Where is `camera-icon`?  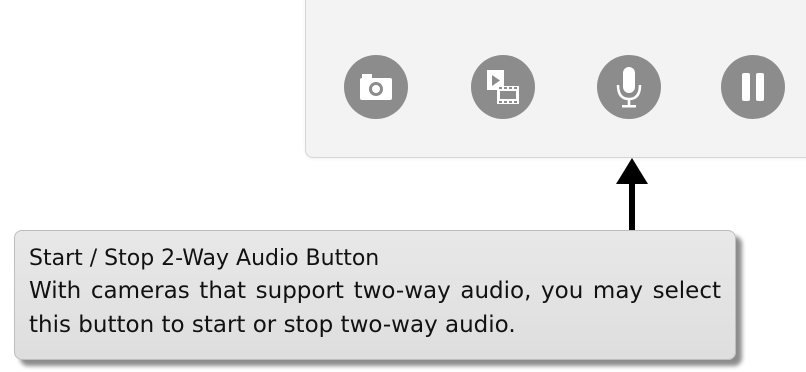
camera-icon is located at coordinates (376, 87).